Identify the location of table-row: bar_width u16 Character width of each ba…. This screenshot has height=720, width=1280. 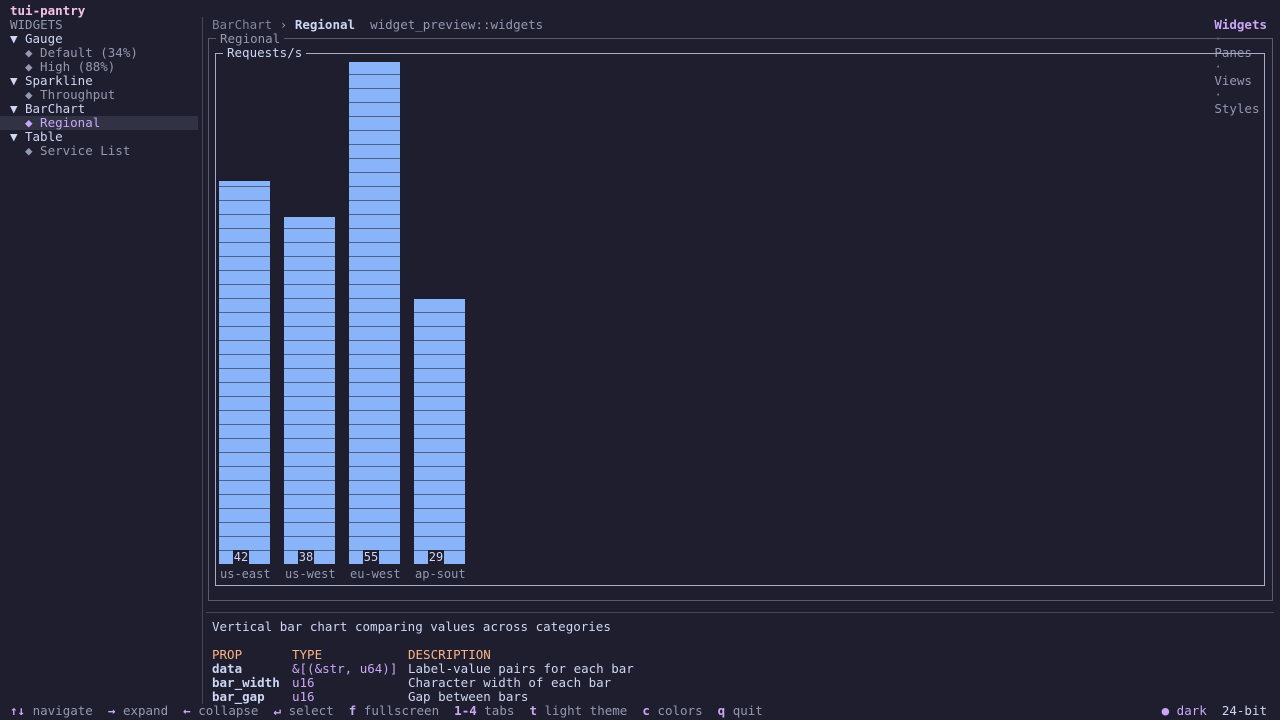
(640, 683).